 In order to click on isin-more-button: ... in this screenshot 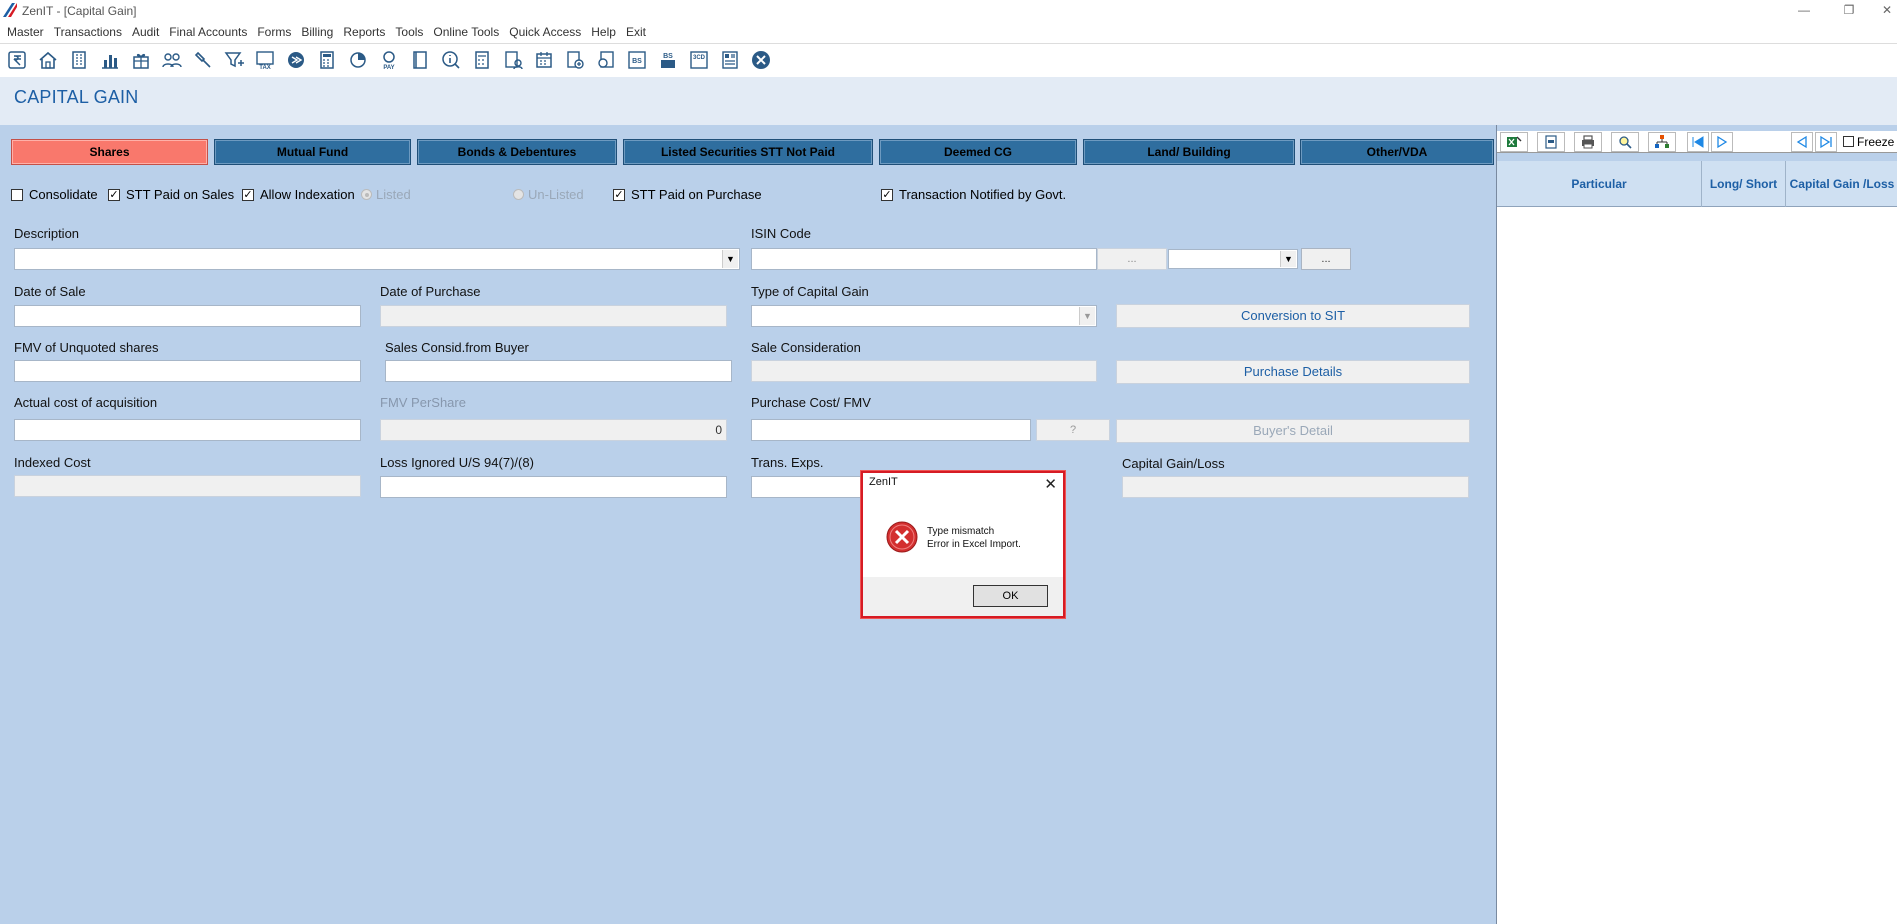, I will do `click(1326, 259)`.